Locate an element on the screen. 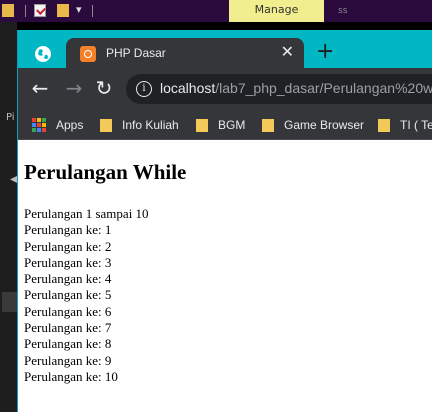 This screenshot has width=432, height=412. loop-line: Perulangan ke: 3 is located at coordinates (68, 262).